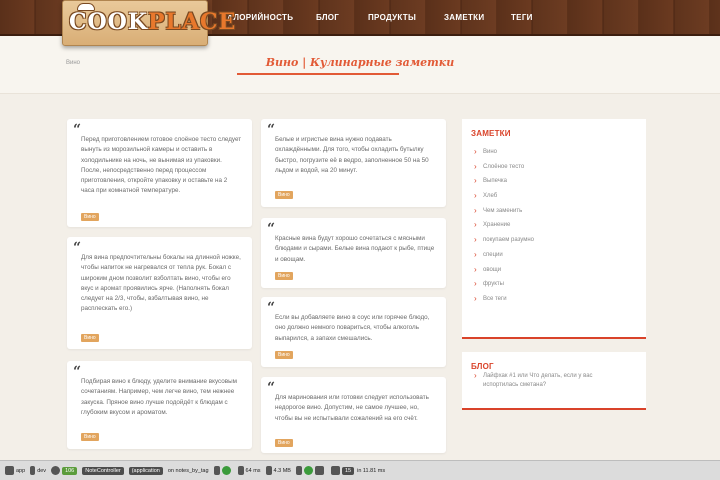 Image resolution: width=720 pixels, height=480 pixels. What do you see at coordinates (504, 199) in the screenshot?
I see `sidebar-item-bread: Хлеб` at bounding box center [504, 199].